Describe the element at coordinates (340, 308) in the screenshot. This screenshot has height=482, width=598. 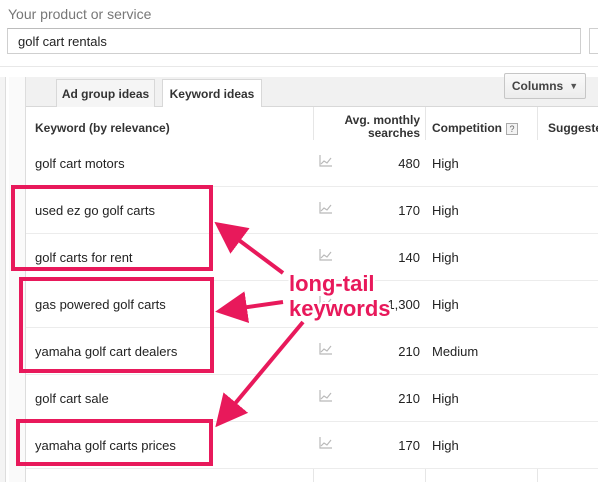
I see `annotation-line2: keywords` at that location.